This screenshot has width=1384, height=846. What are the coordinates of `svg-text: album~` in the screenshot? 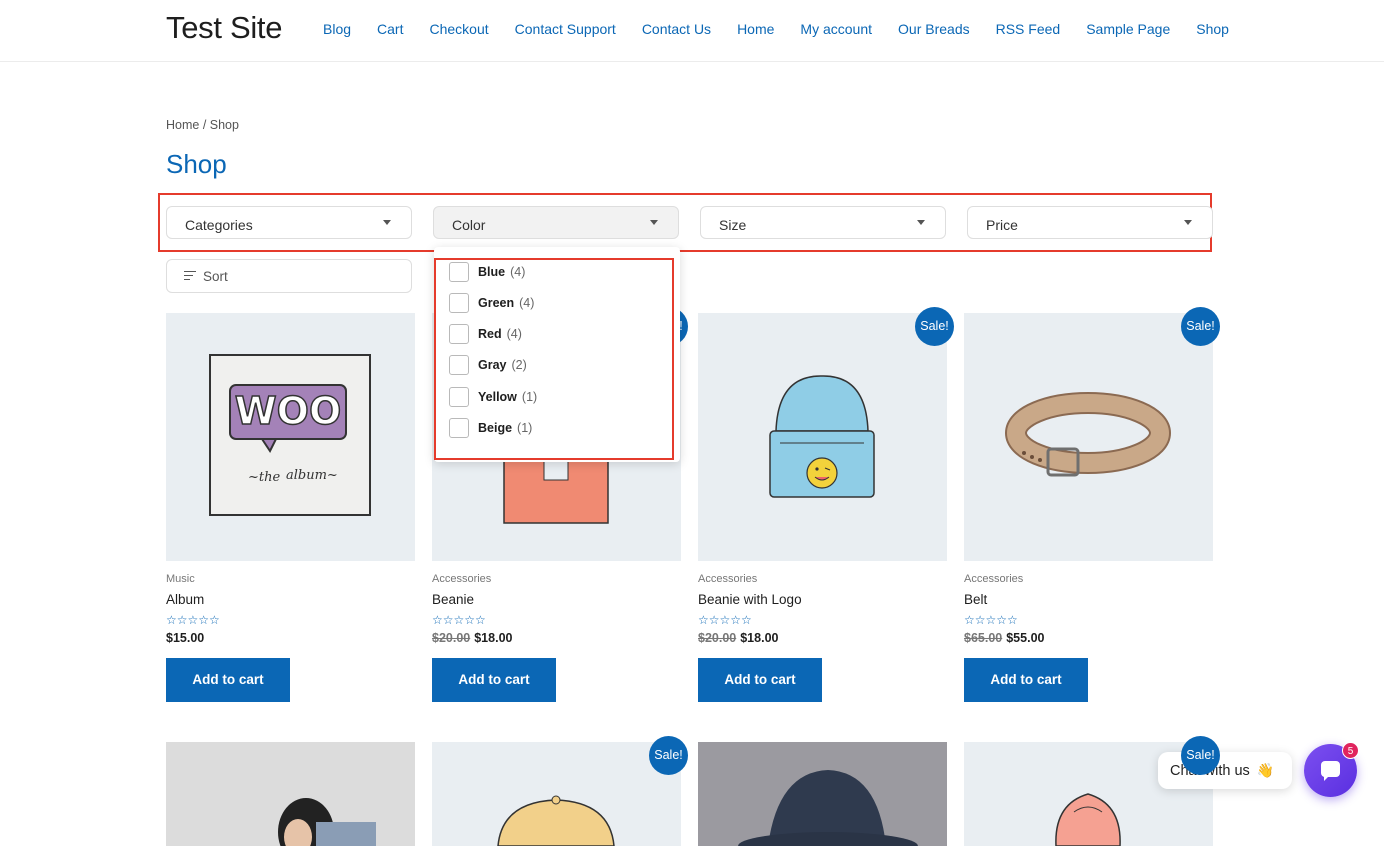 It's located at (312, 475).